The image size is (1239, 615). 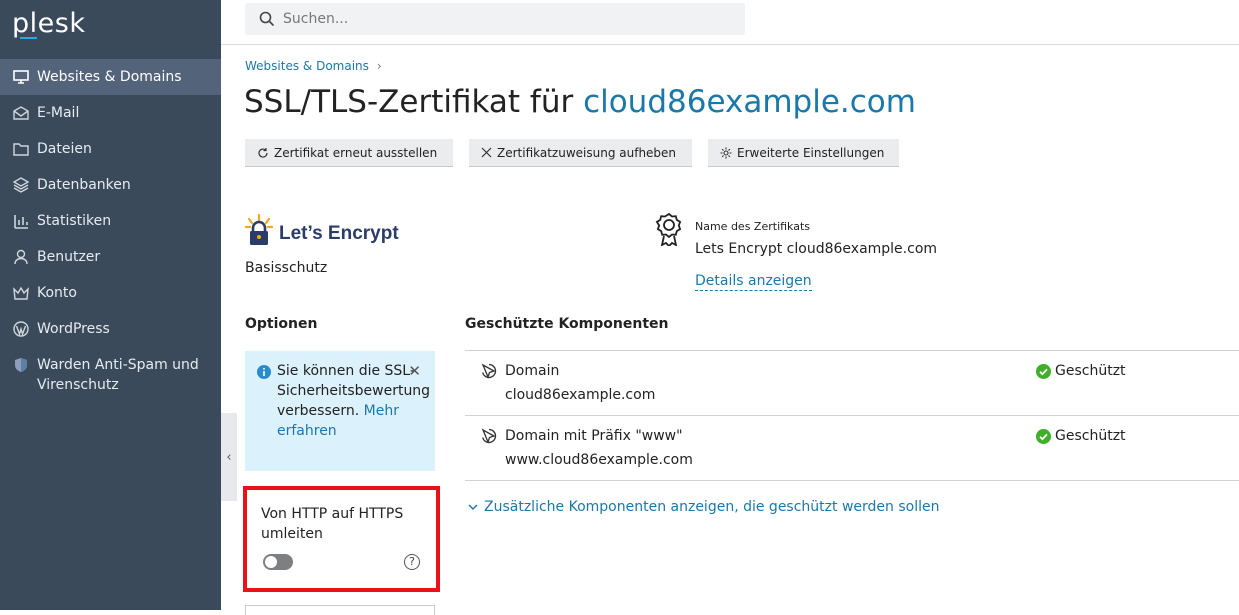 I want to click on plesk-logo: plesk, so click(x=48, y=23).